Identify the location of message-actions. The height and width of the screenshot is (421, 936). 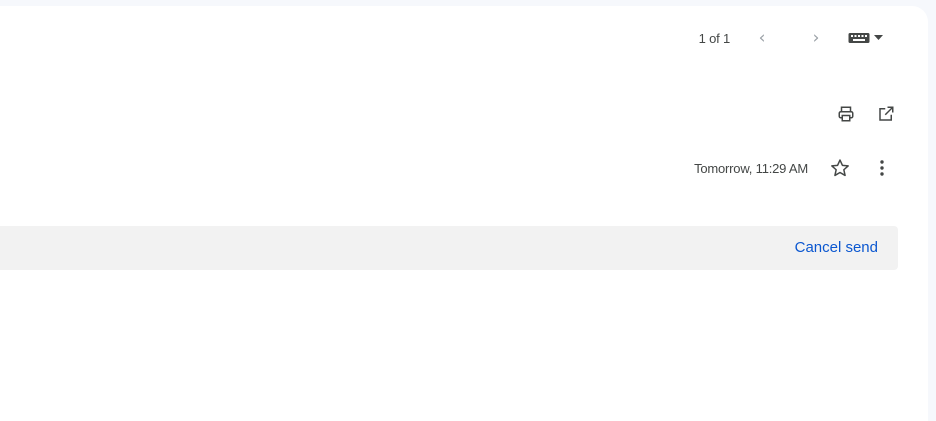
(866, 114).